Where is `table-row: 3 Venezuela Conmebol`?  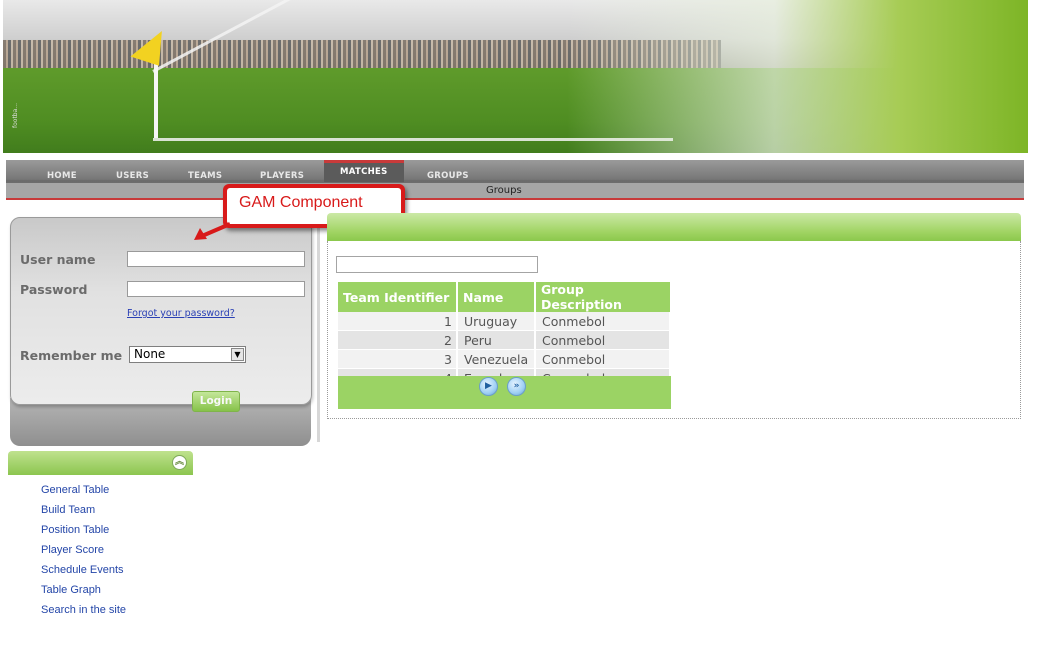
table-row: 3 Venezuela Conmebol is located at coordinates (504, 359).